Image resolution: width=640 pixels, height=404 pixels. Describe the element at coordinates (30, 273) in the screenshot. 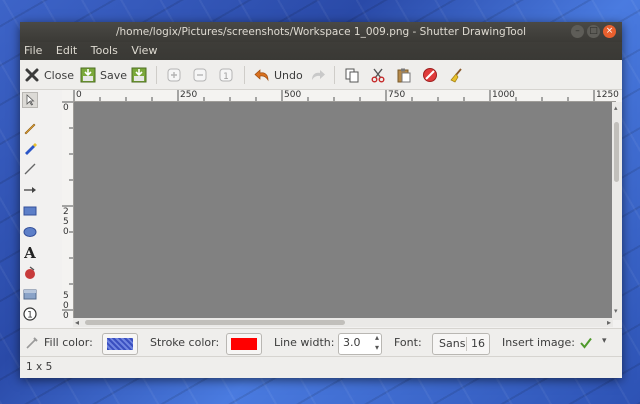

I see `censor-tool` at that location.